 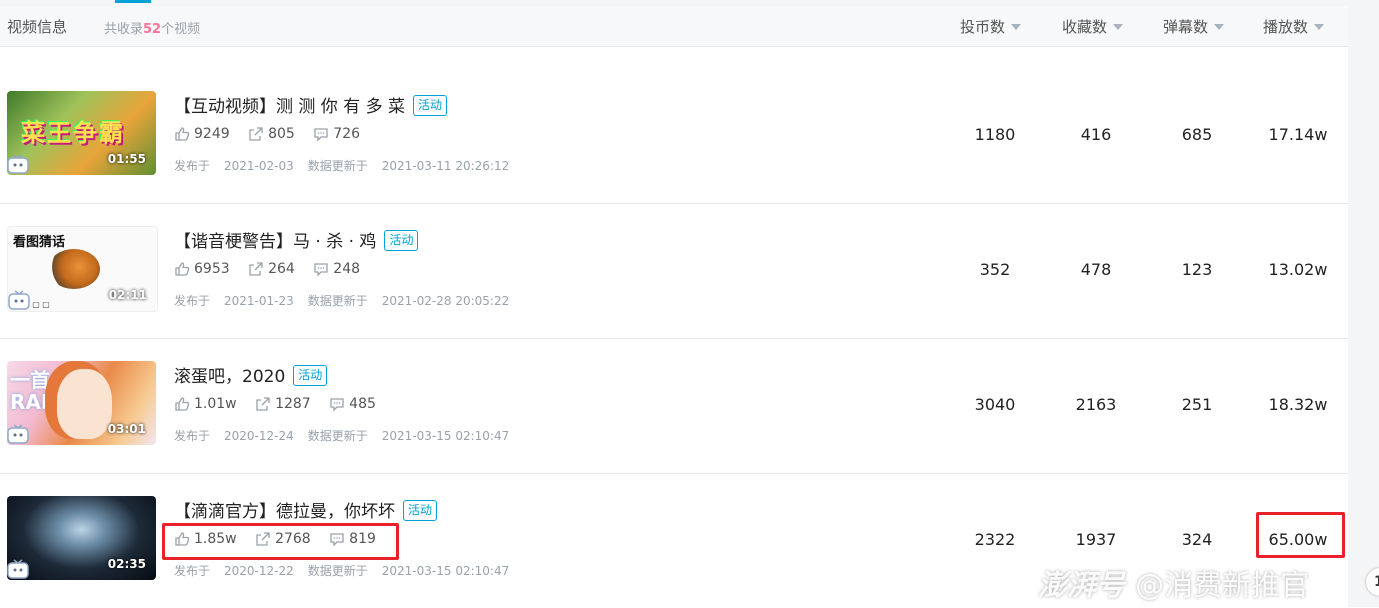 What do you see at coordinates (1093, 26) in the screenshot?
I see `sort-favorites-header: 收藏数` at bounding box center [1093, 26].